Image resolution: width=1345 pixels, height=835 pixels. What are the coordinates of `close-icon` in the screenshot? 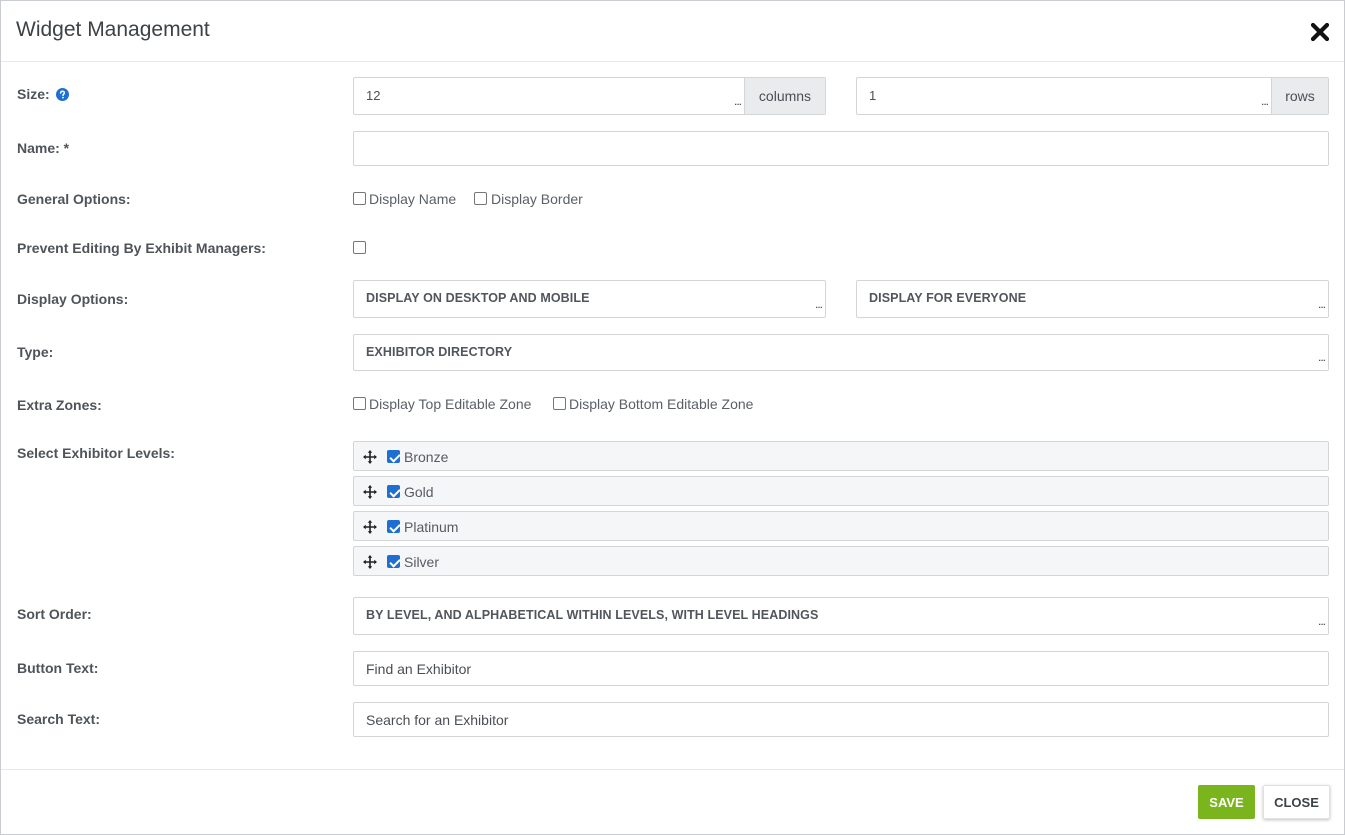 It's located at (1320, 32).